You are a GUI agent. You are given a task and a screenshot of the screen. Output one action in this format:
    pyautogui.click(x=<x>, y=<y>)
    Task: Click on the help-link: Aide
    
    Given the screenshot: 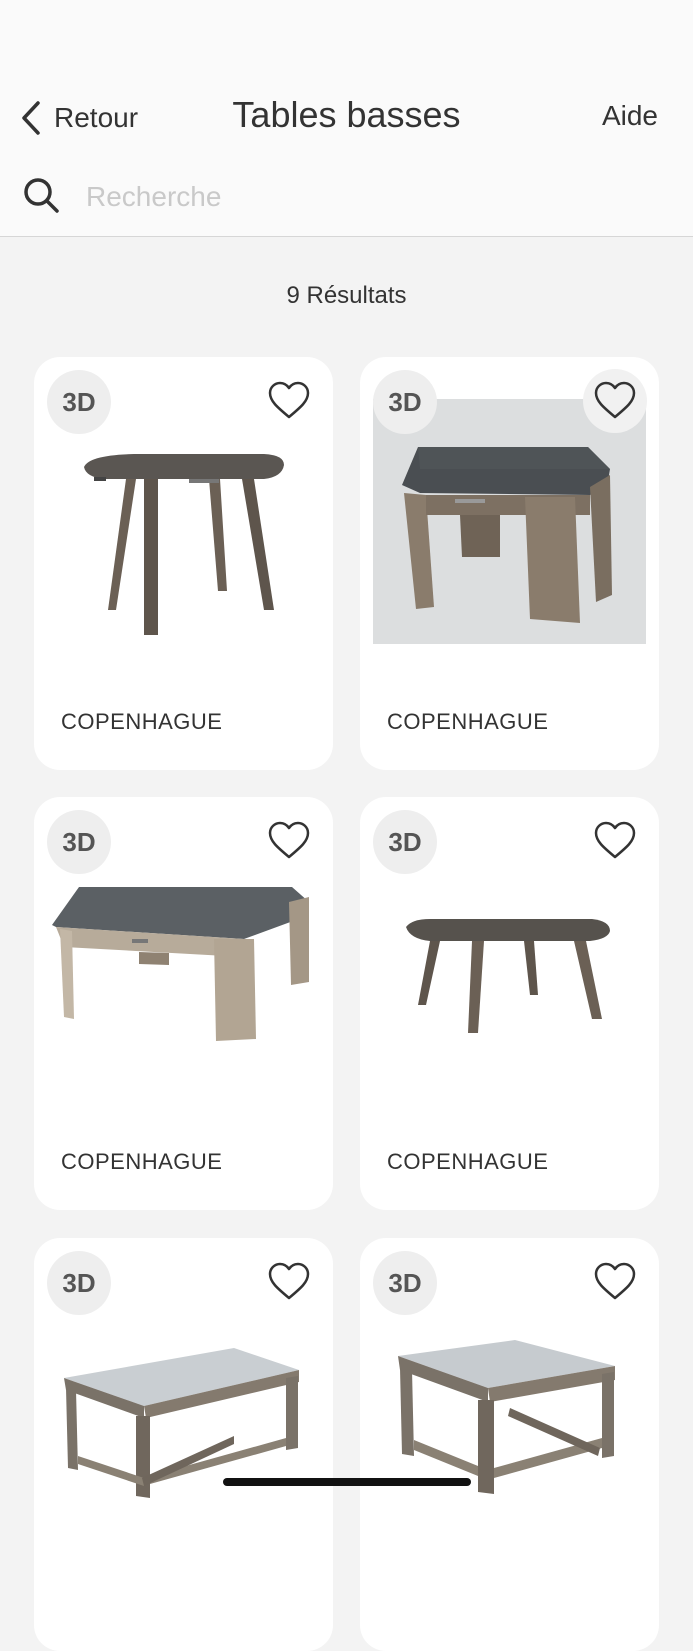 What is the action you would take?
    pyautogui.click(x=630, y=116)
    